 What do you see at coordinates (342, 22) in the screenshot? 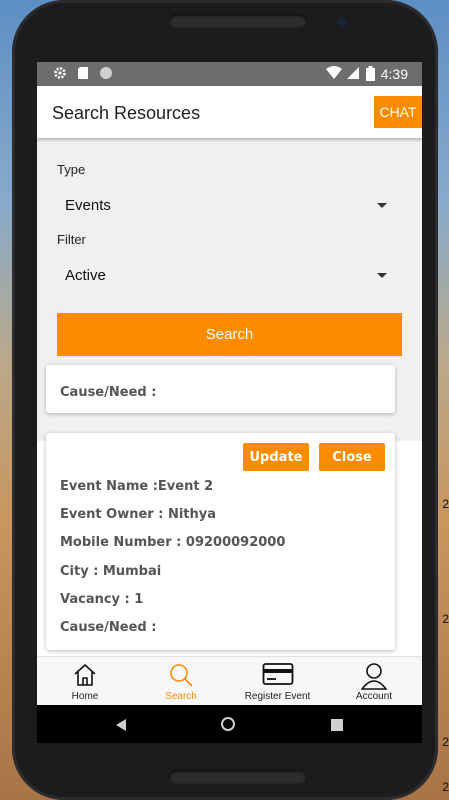
I see `front-camera` at bounding box center [342, 22].